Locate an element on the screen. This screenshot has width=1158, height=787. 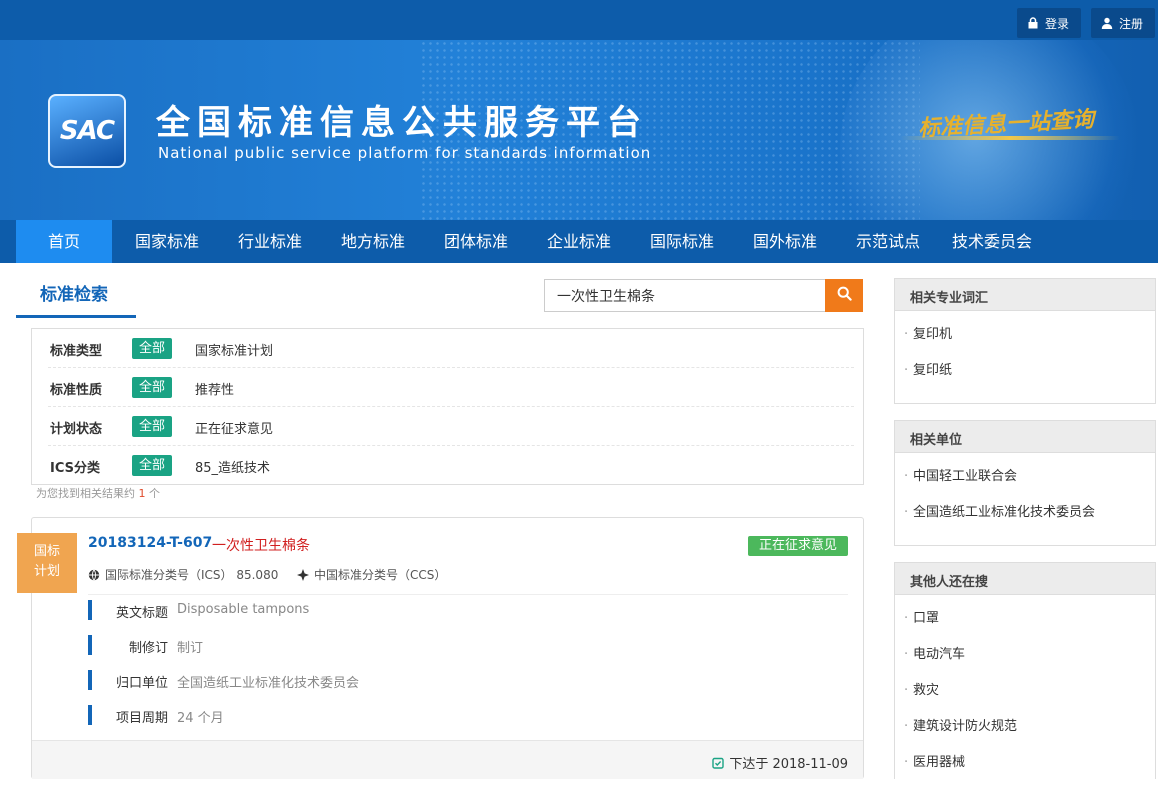
nav-item-foreign: 国外标准 is located at coordinates (785, 241).